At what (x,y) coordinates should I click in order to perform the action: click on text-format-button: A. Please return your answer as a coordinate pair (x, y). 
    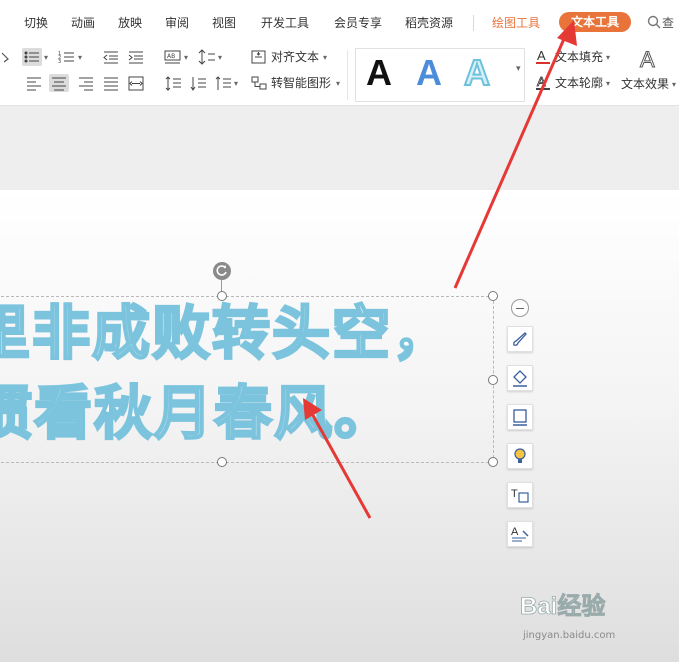
    Looking at the image, I should click on (520, 534).